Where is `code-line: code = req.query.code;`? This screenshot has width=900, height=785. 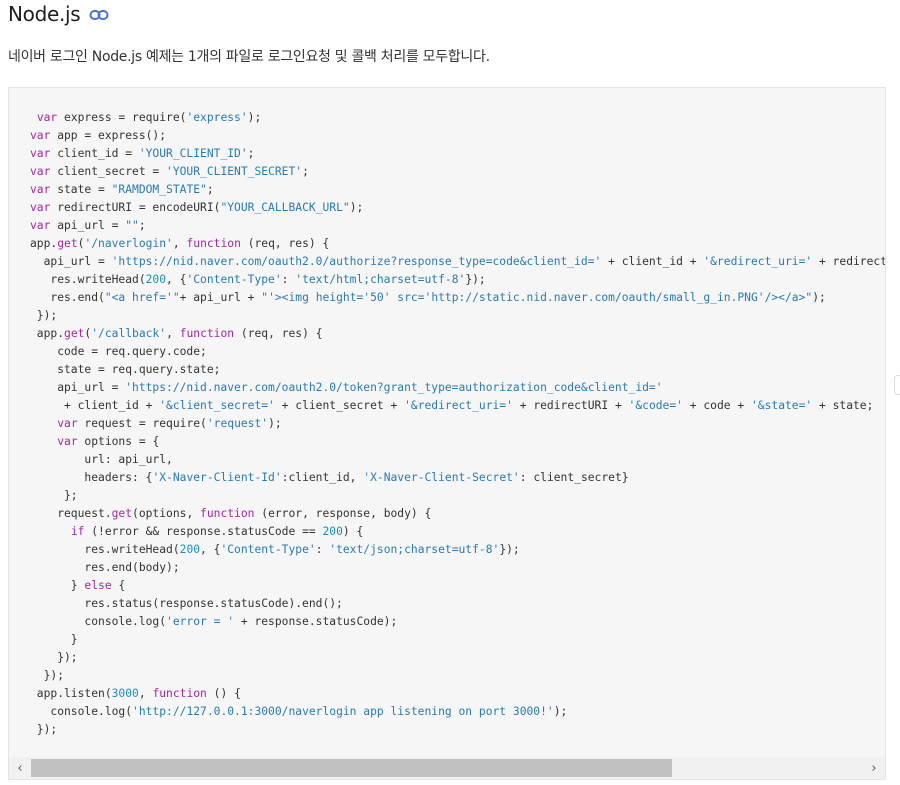
code-line: code = req.query.code; is located at coordinates (118, 351).